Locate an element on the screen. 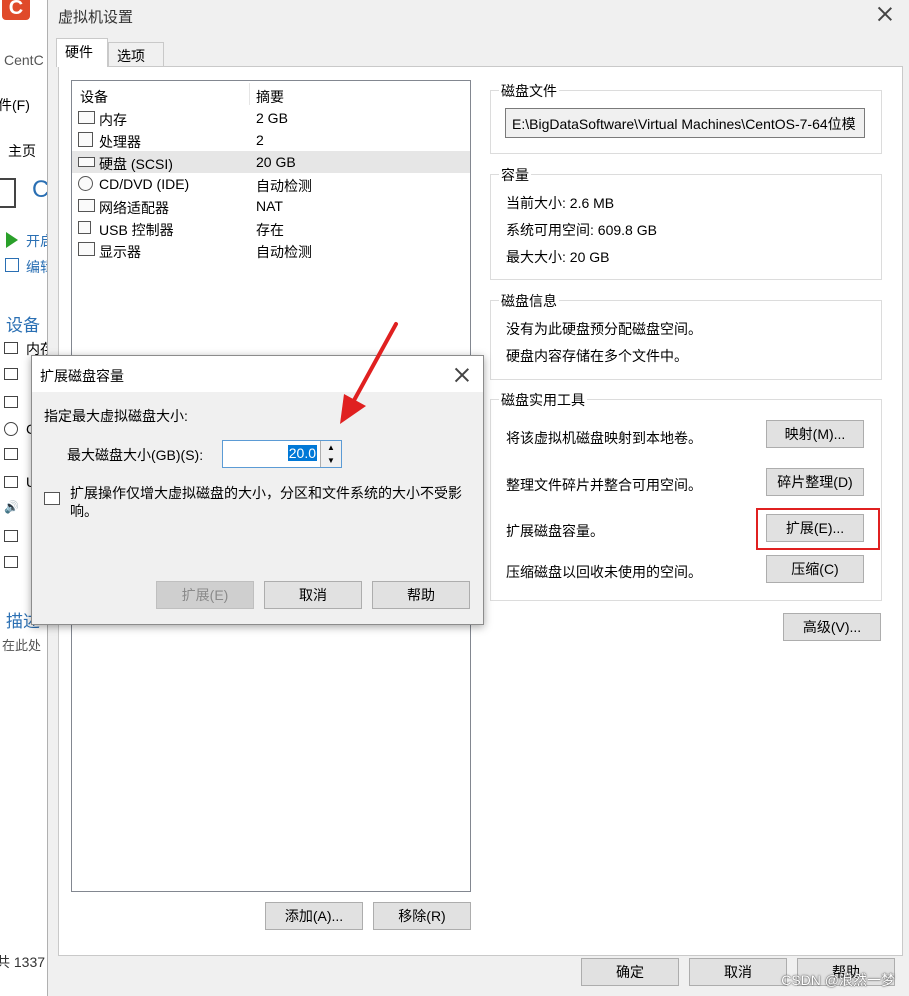 The image size is (909, 996). bg-memory-icon is located at coordinates (11, 348).